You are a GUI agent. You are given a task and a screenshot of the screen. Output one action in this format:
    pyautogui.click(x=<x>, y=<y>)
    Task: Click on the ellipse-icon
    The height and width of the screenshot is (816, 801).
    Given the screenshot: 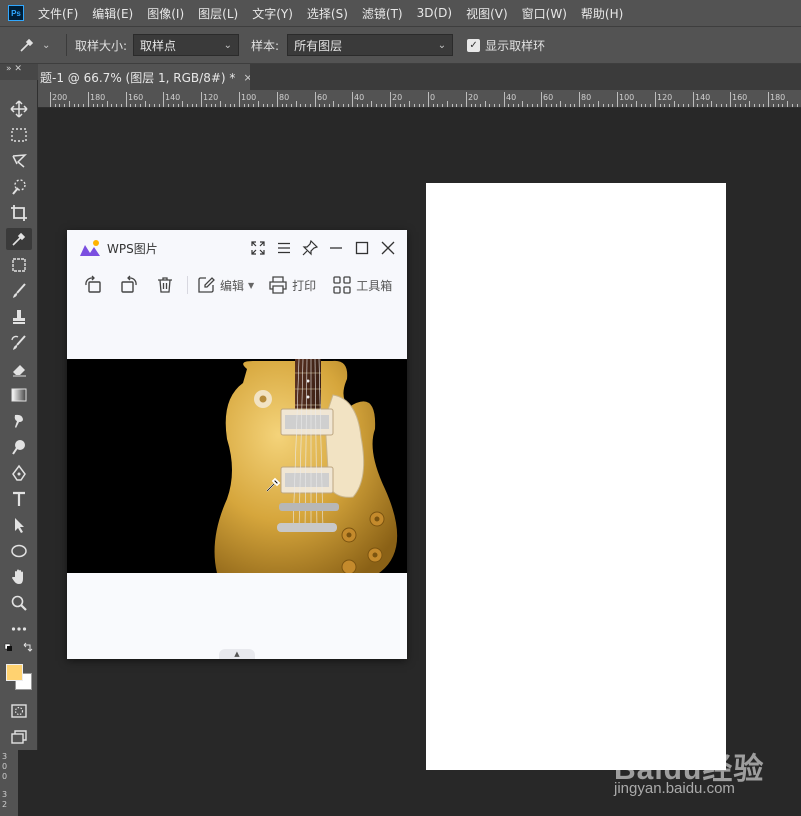 What is the action you would take?
    pyautogui.click(x=19, y=551)
    